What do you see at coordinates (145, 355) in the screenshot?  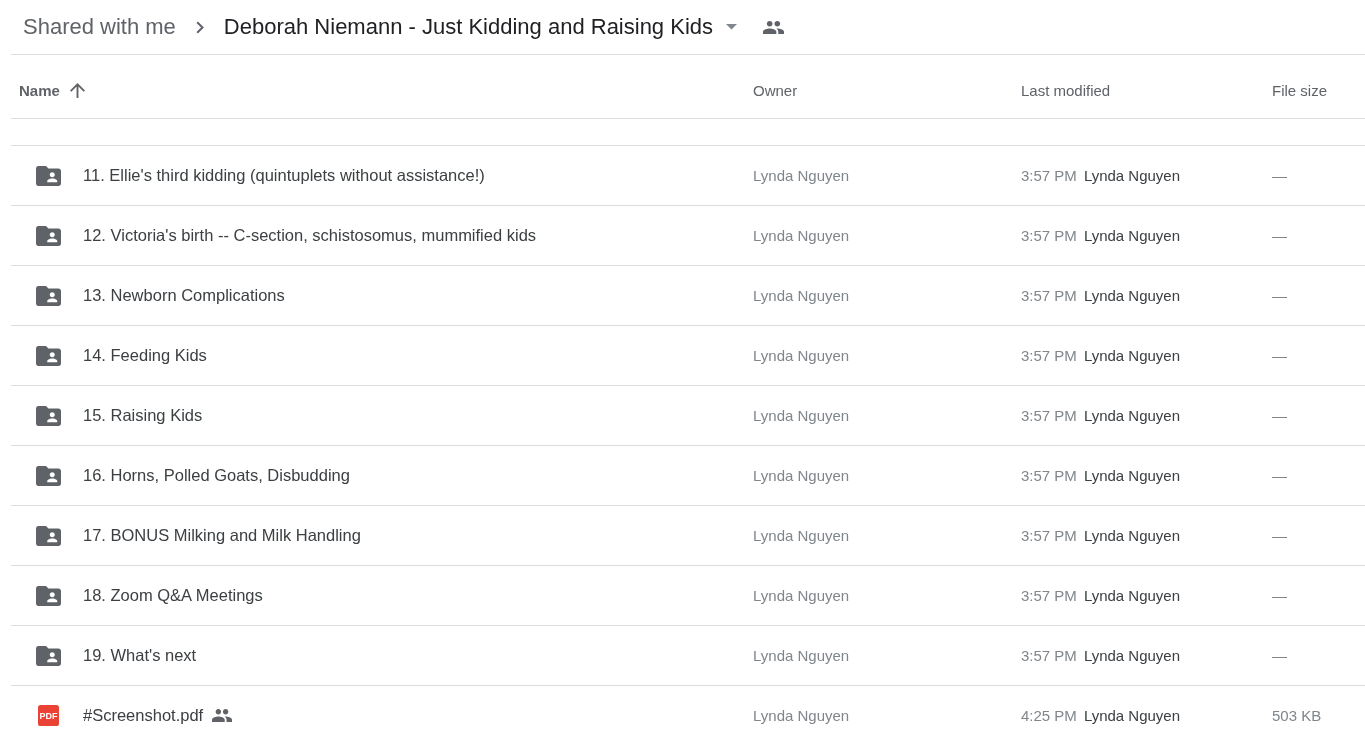 I see `file-name: 14. Feeding Kids` at bounding box center [145, 355].